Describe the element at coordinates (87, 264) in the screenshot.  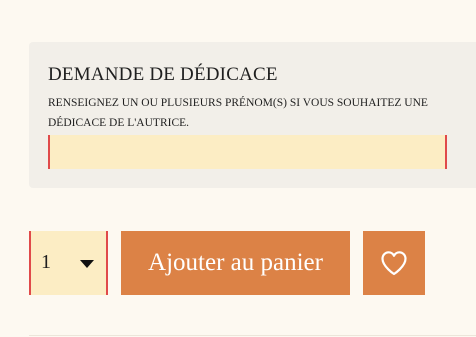
I see `chevron-down-icon` at that location.